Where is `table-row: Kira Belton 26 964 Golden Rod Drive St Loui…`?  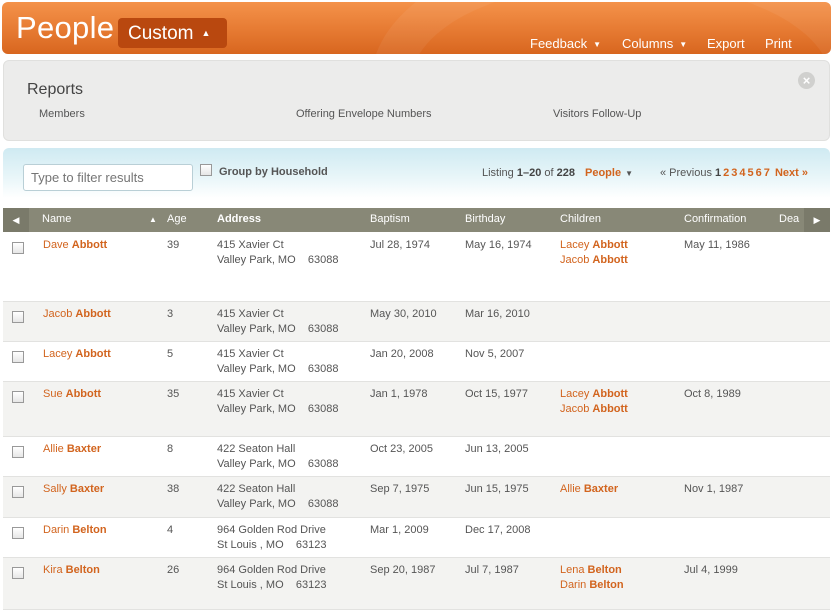 table-row: Kira Belton 26 964 Golden Rod Drive St Loui… is located at coordinates (416, 584).